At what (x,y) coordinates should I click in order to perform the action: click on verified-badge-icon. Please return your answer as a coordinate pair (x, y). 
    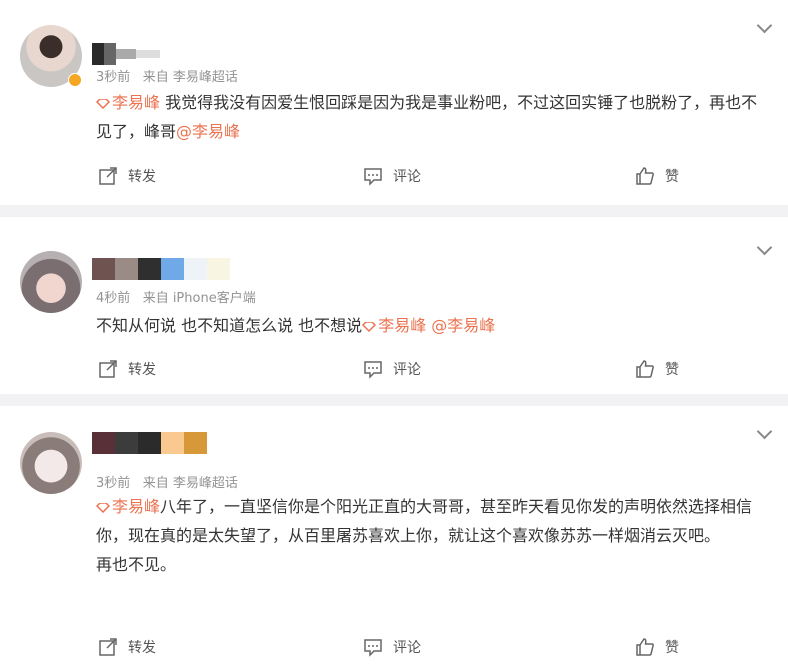
    Looking at the image, I should click on (75, 80).